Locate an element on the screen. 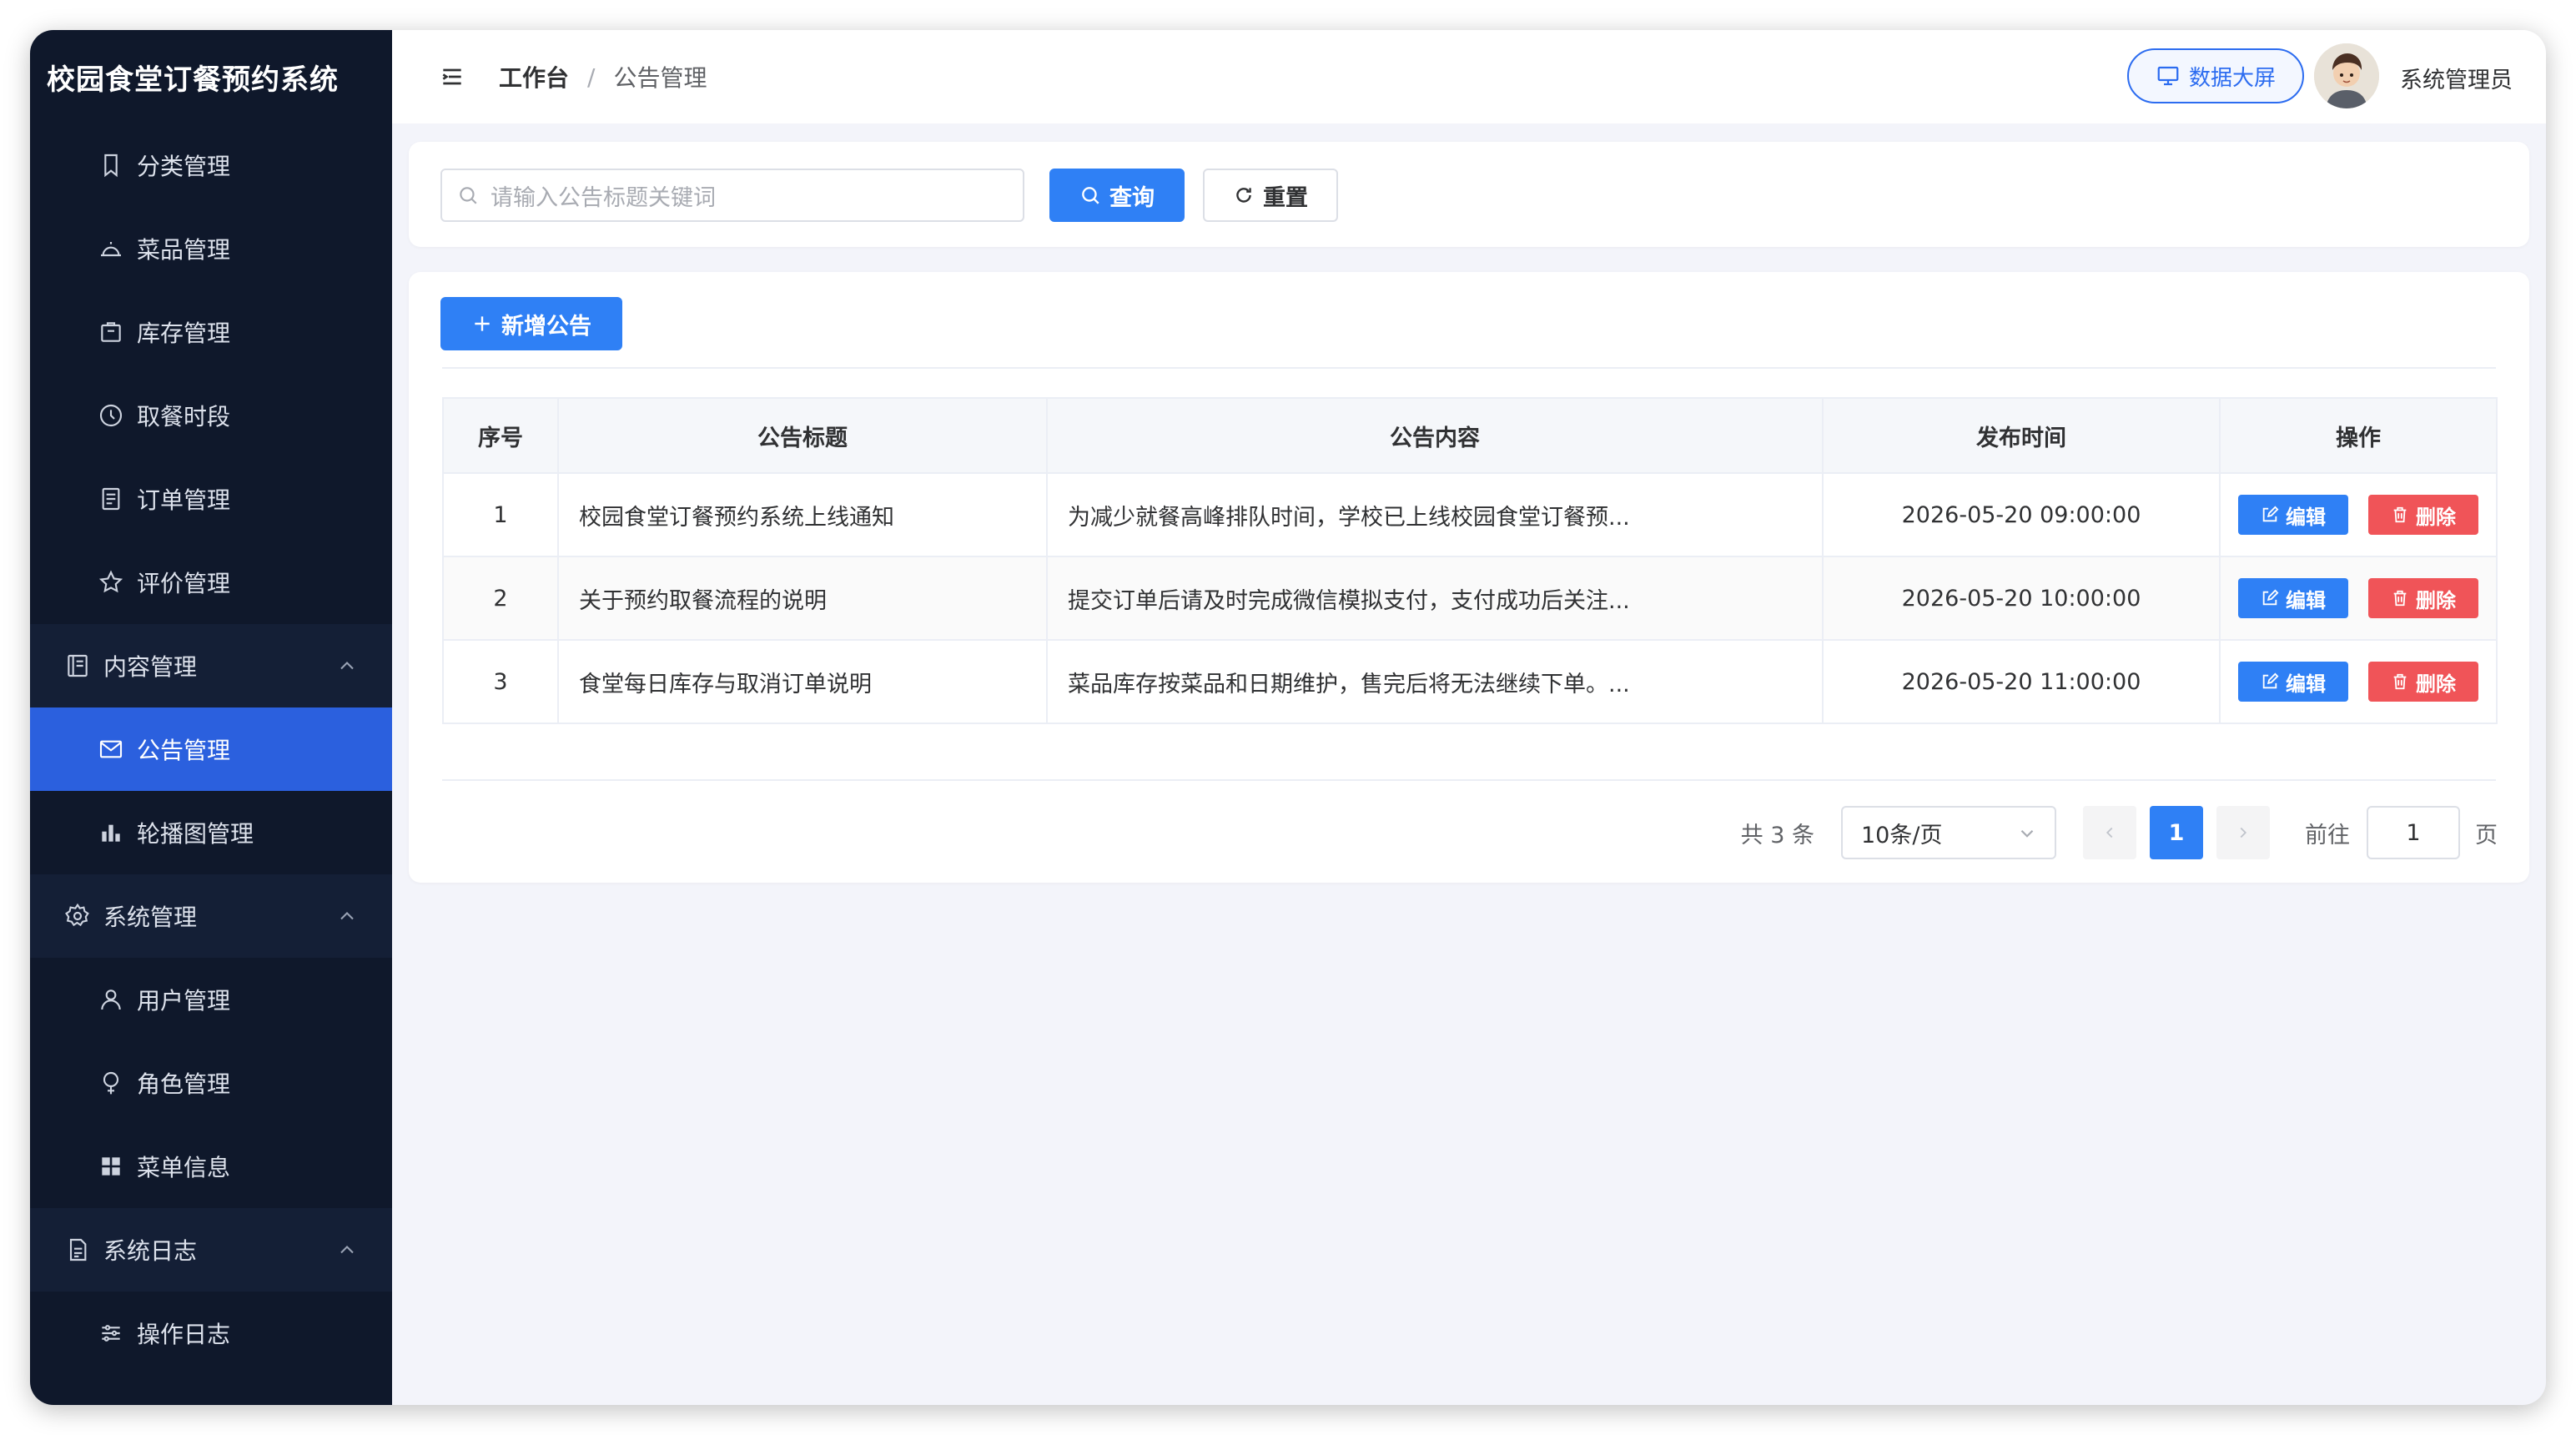  query-button: 查询 is located at coordinates (1117, 195).